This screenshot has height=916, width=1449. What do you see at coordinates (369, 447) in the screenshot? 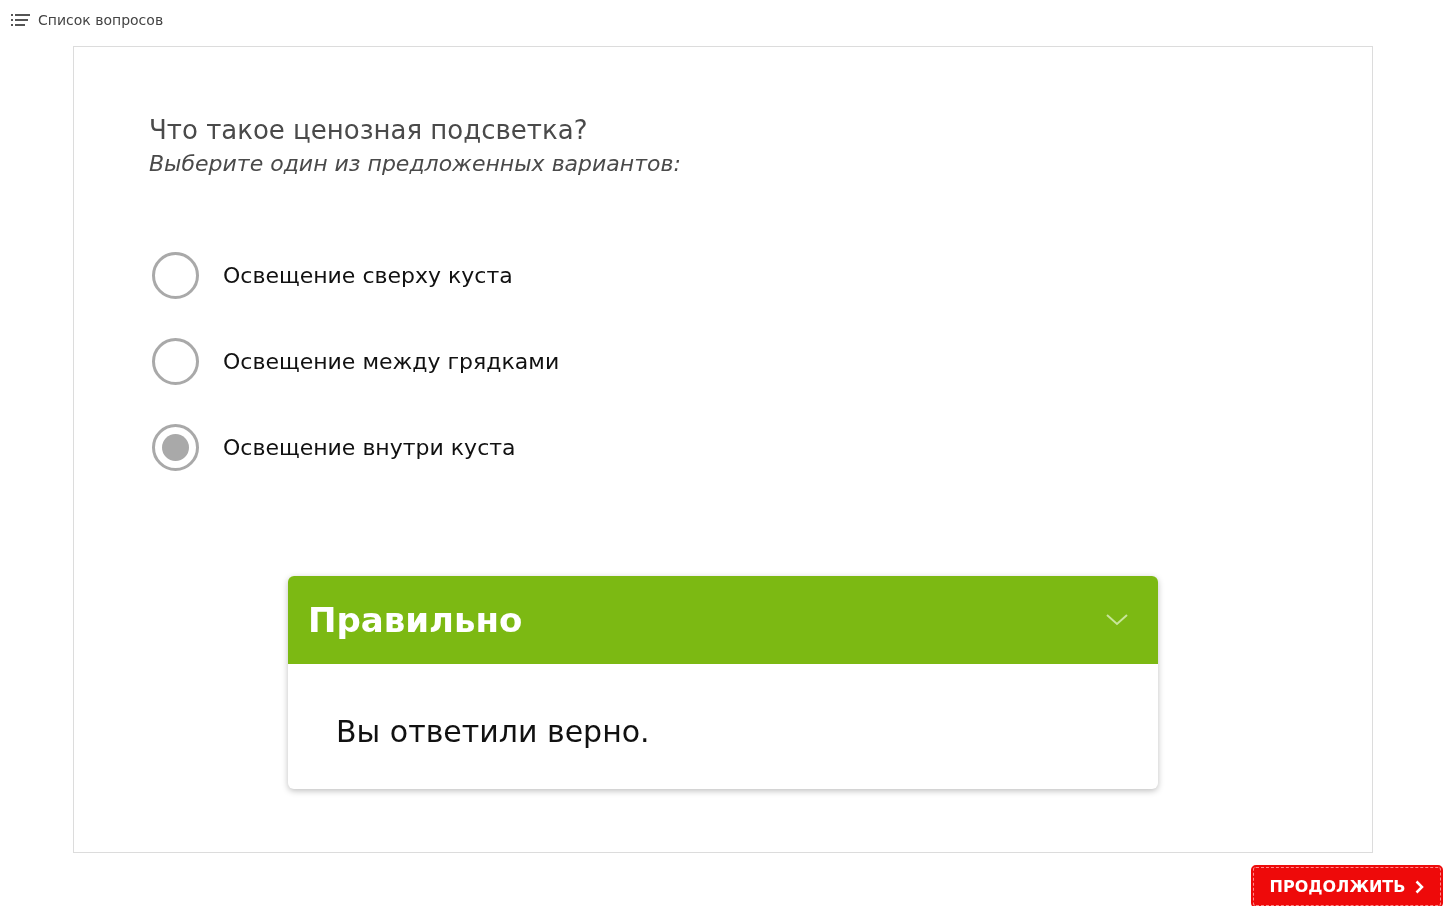
I see `option-label: Освещение внутри куста` at bounding box center [369, 447].